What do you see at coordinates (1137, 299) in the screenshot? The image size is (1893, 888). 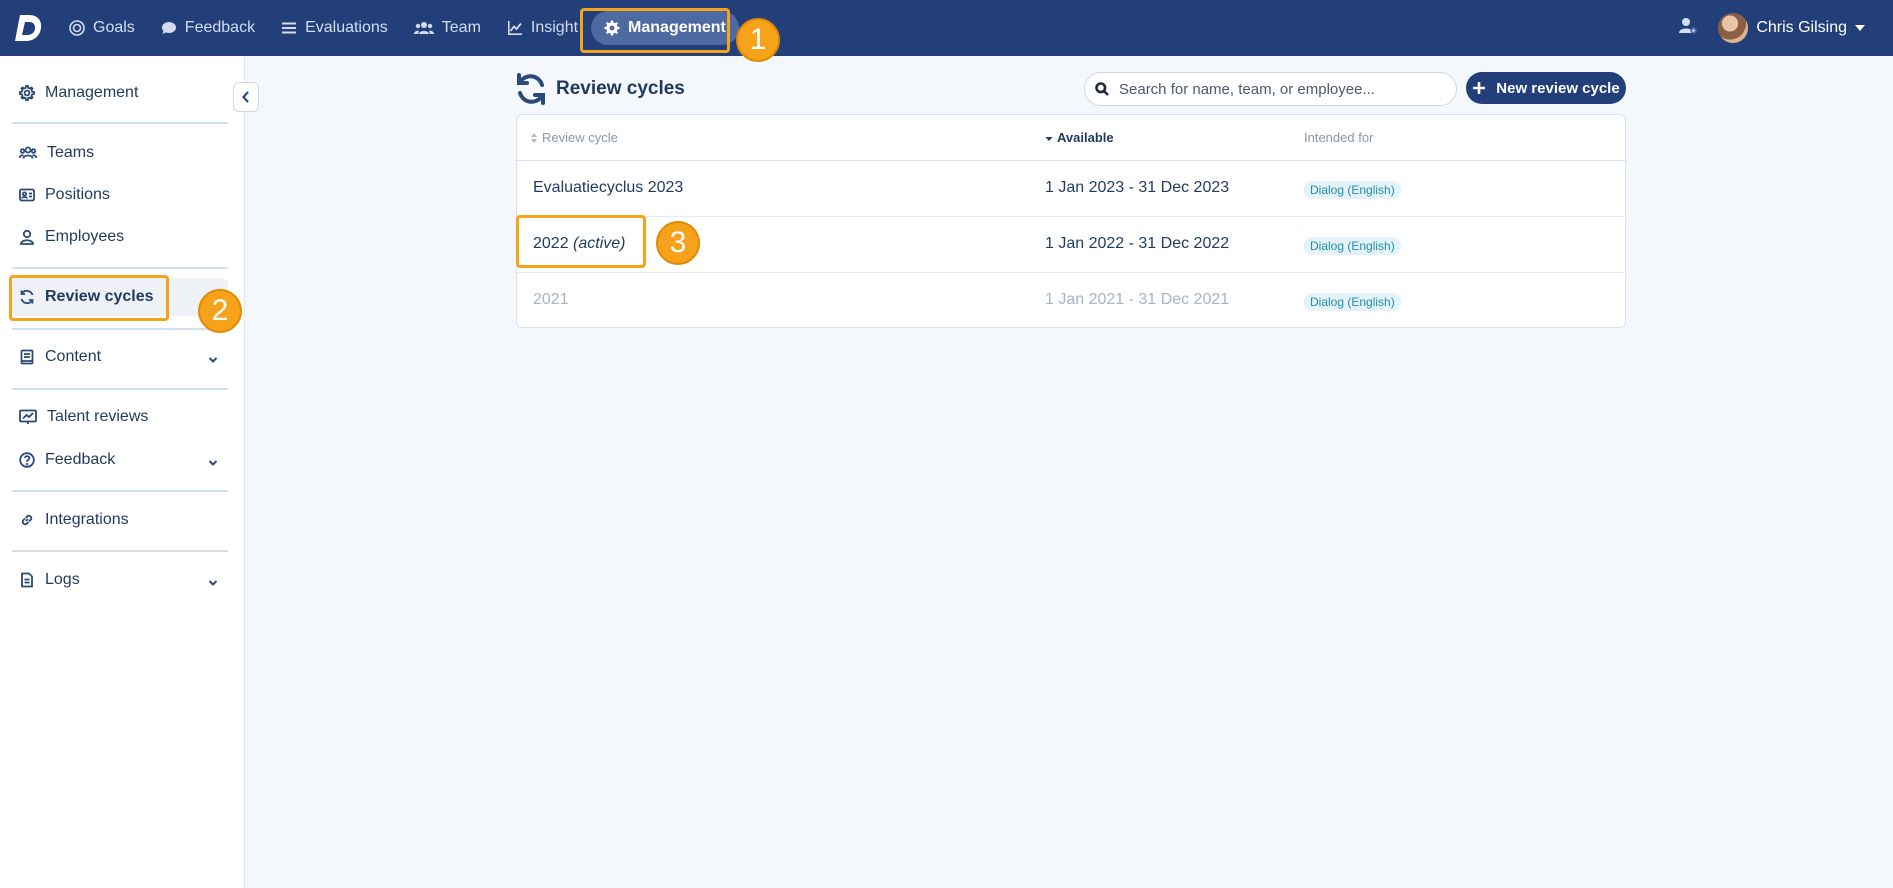 I see `available-range: 1 Jan 2021 - 31 Dec 2021` at bounding box center [1137, 299].